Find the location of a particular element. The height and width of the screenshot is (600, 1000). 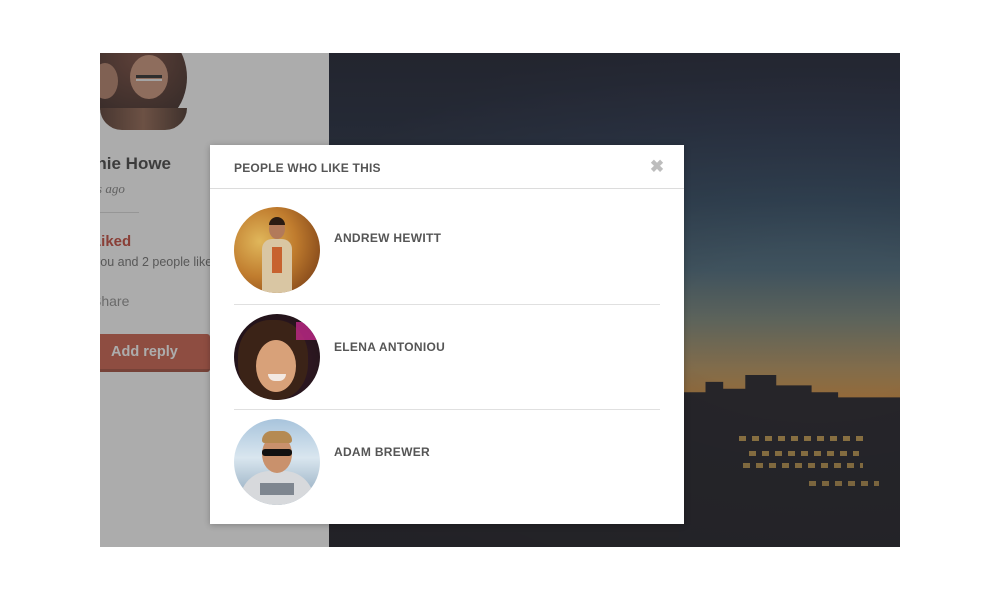

list-item: ANDREW HEWITT is located at coordinates (447, 255).